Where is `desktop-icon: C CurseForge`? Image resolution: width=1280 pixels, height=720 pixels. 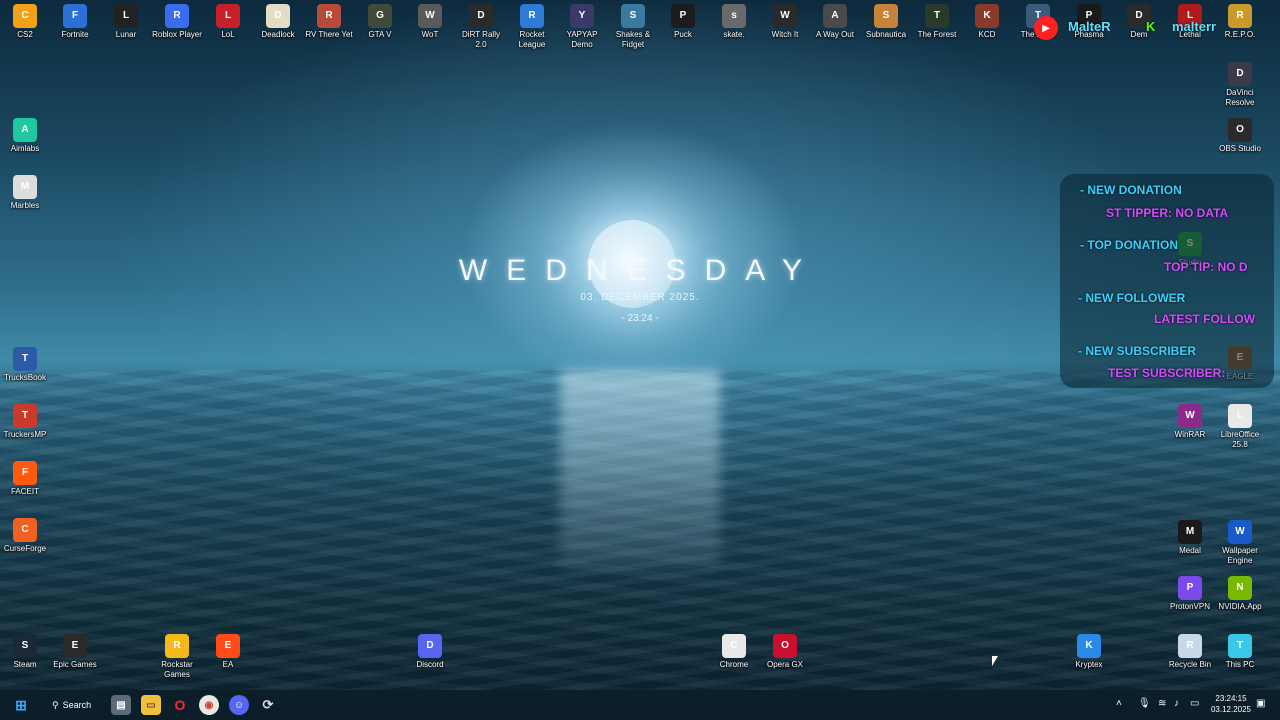 desktop-icon: C CurseForge is located at coordinates (25, 536).